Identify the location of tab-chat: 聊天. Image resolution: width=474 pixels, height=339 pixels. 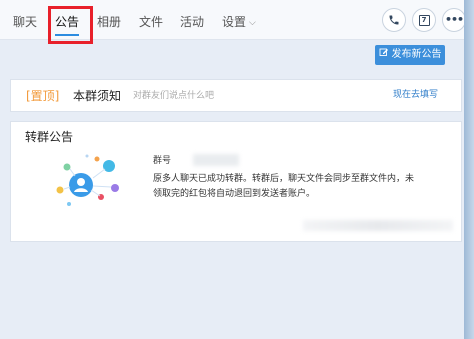
(25, 22).